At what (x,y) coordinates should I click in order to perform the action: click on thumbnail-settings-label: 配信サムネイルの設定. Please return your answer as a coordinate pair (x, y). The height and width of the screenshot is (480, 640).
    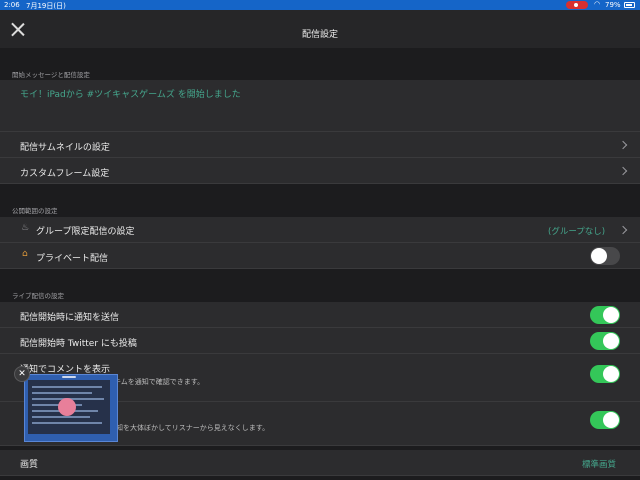
    Looking at the image, I should click on (65, 148).